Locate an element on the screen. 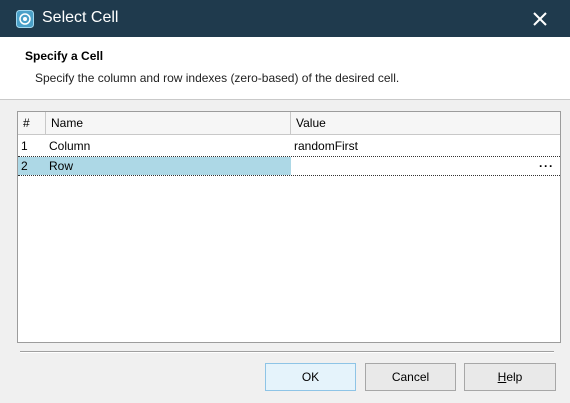 This screenshot has height=403, width=570. row-number: 2 is located at coordinates (32, 166).